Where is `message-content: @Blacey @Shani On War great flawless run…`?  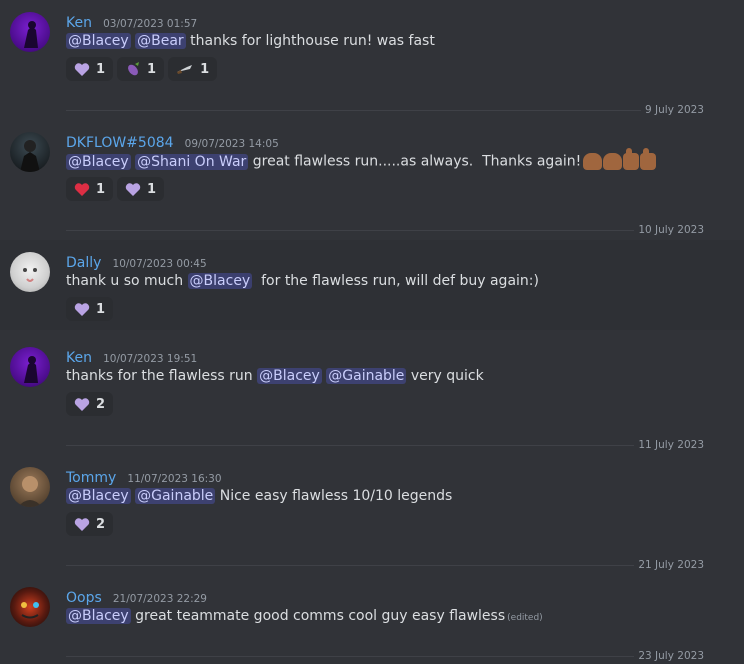
message-content: @Blacey @Shani On War great flawless run… is located at coordinates (361, 159).